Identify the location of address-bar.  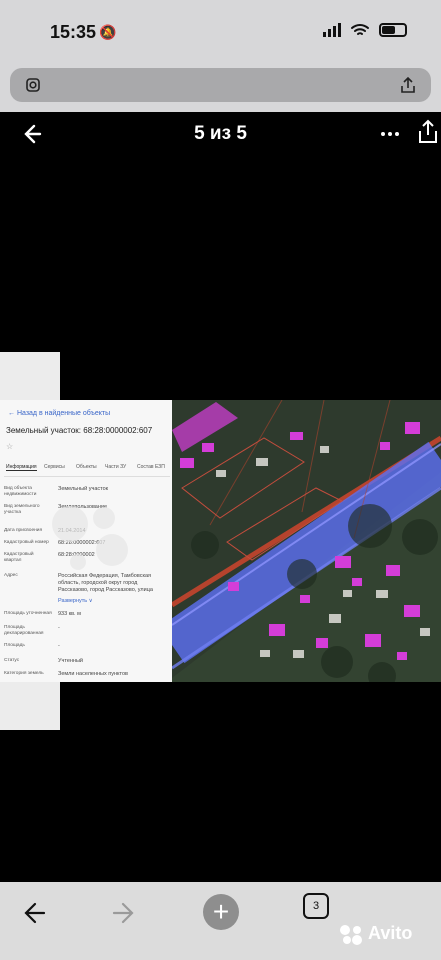
(220, 85).